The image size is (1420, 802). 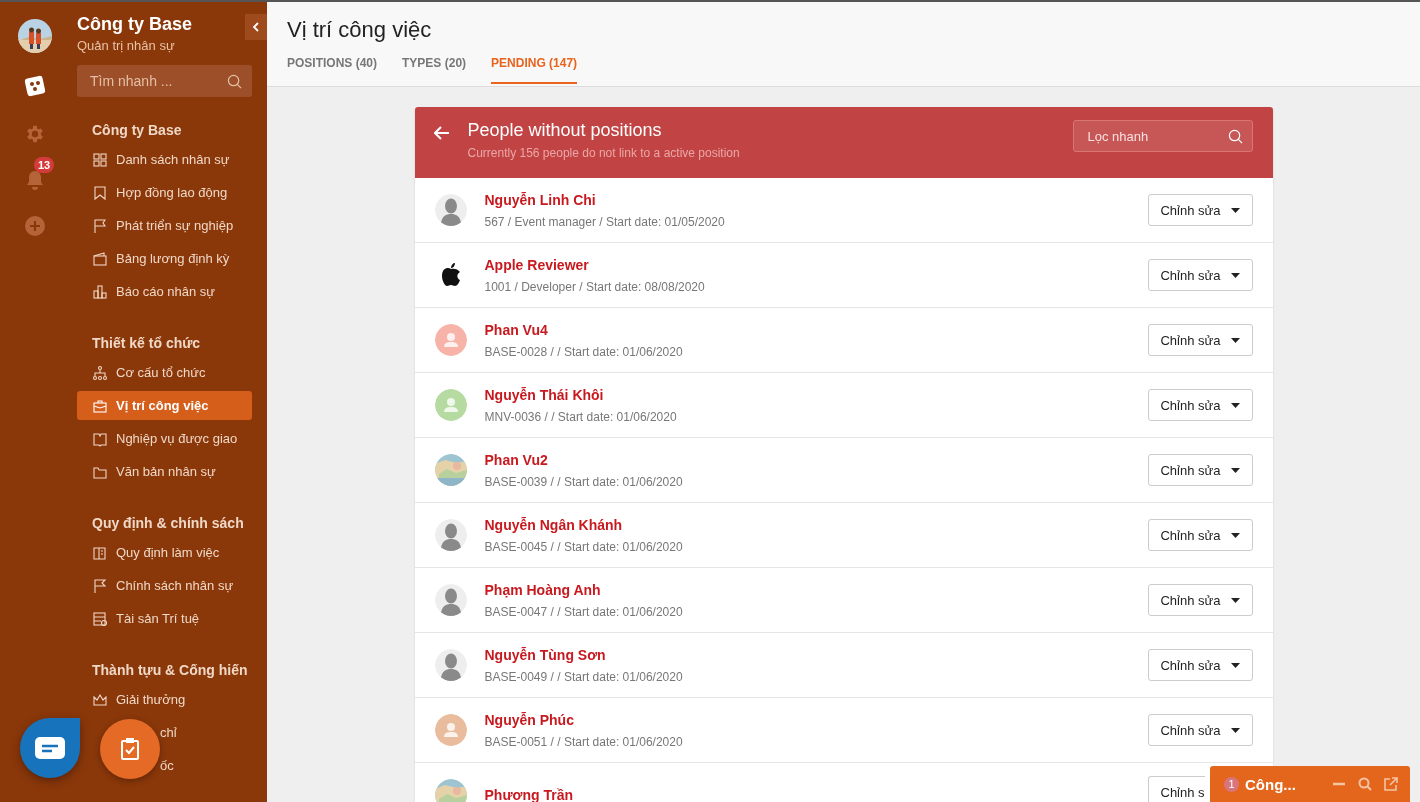 I want to click on app-logo-icon, so click(x=35, y=86).